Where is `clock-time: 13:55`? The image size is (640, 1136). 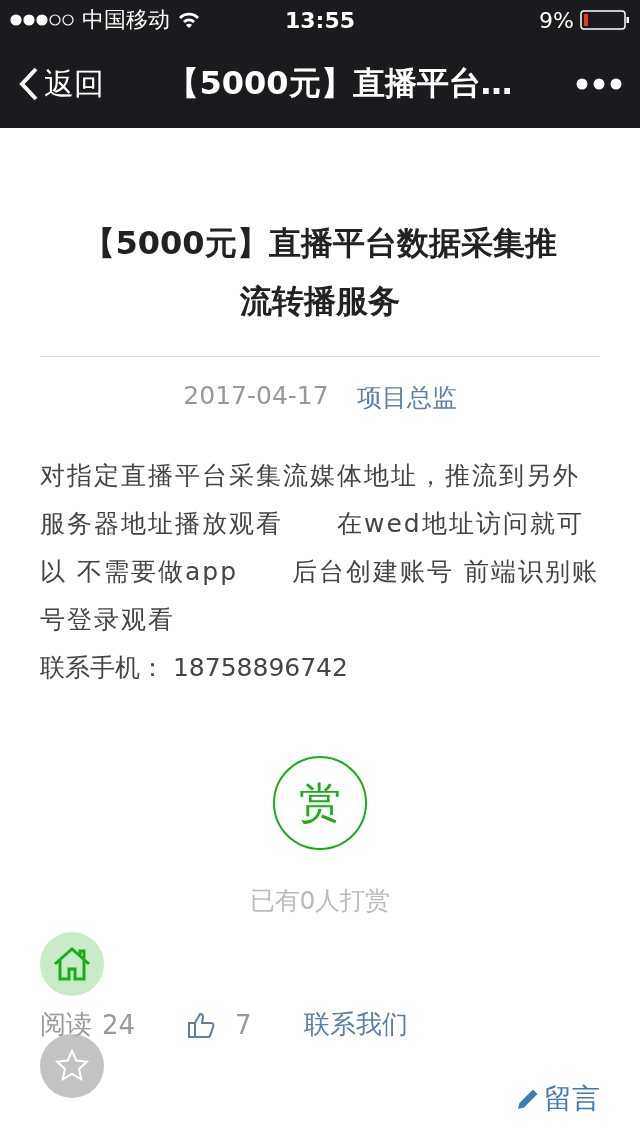 clock-time: 13:55 is located at coordinates (320, 20).